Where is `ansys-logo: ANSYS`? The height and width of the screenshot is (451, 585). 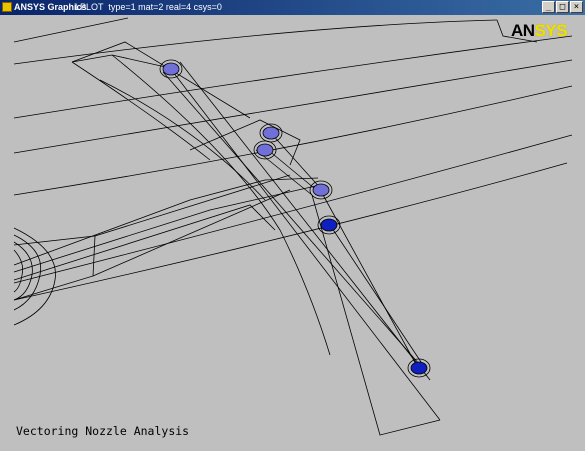
ansys-logo: ANSYS is located at coordinates (539, 31).